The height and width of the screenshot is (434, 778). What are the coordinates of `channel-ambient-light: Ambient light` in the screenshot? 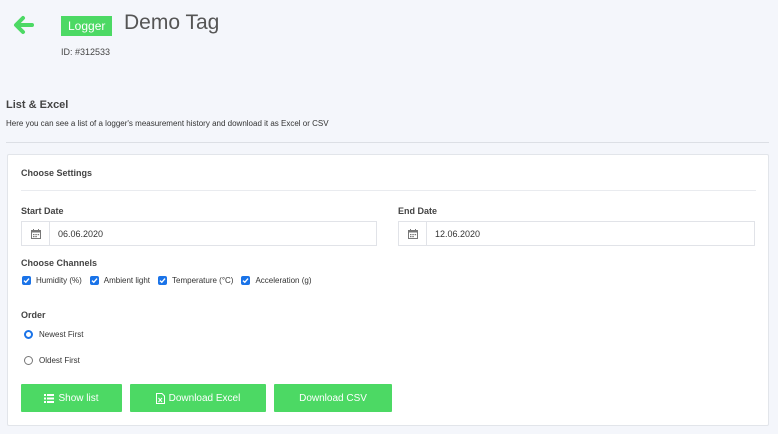 It's located at (120, 280).